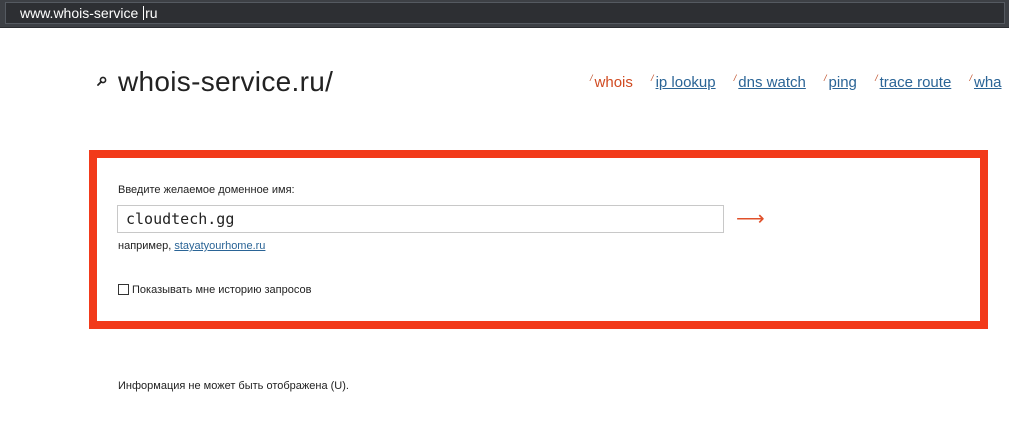 This screenshot has width=1009, height=429. I want to click on nav-item-ping: / ping, so click(840, 82).